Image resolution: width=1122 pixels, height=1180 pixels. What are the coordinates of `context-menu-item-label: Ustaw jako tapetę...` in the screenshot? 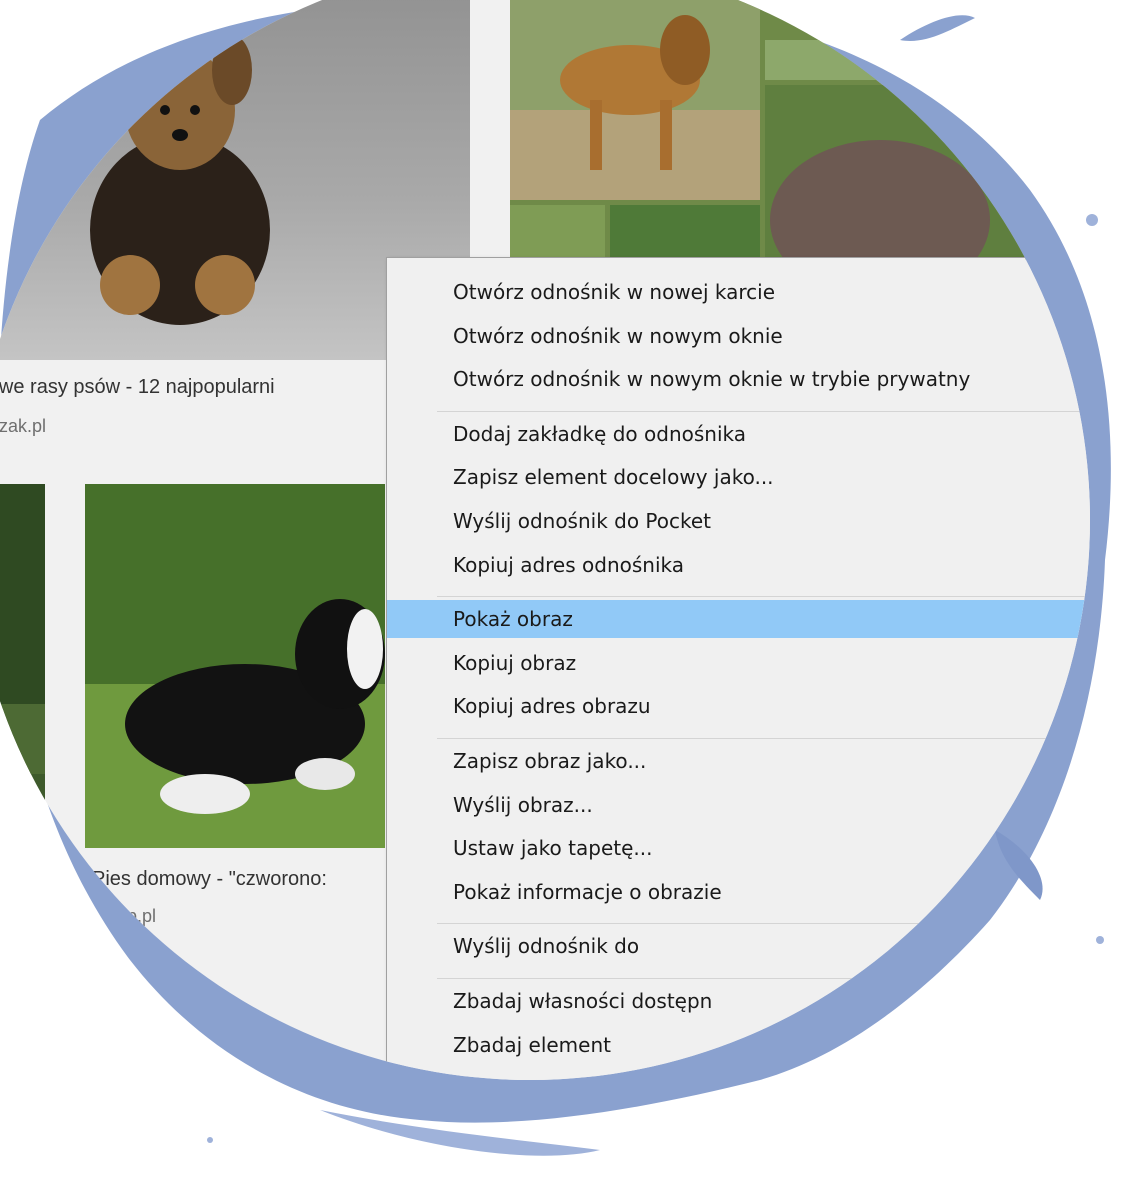 It's located at (553, 848).